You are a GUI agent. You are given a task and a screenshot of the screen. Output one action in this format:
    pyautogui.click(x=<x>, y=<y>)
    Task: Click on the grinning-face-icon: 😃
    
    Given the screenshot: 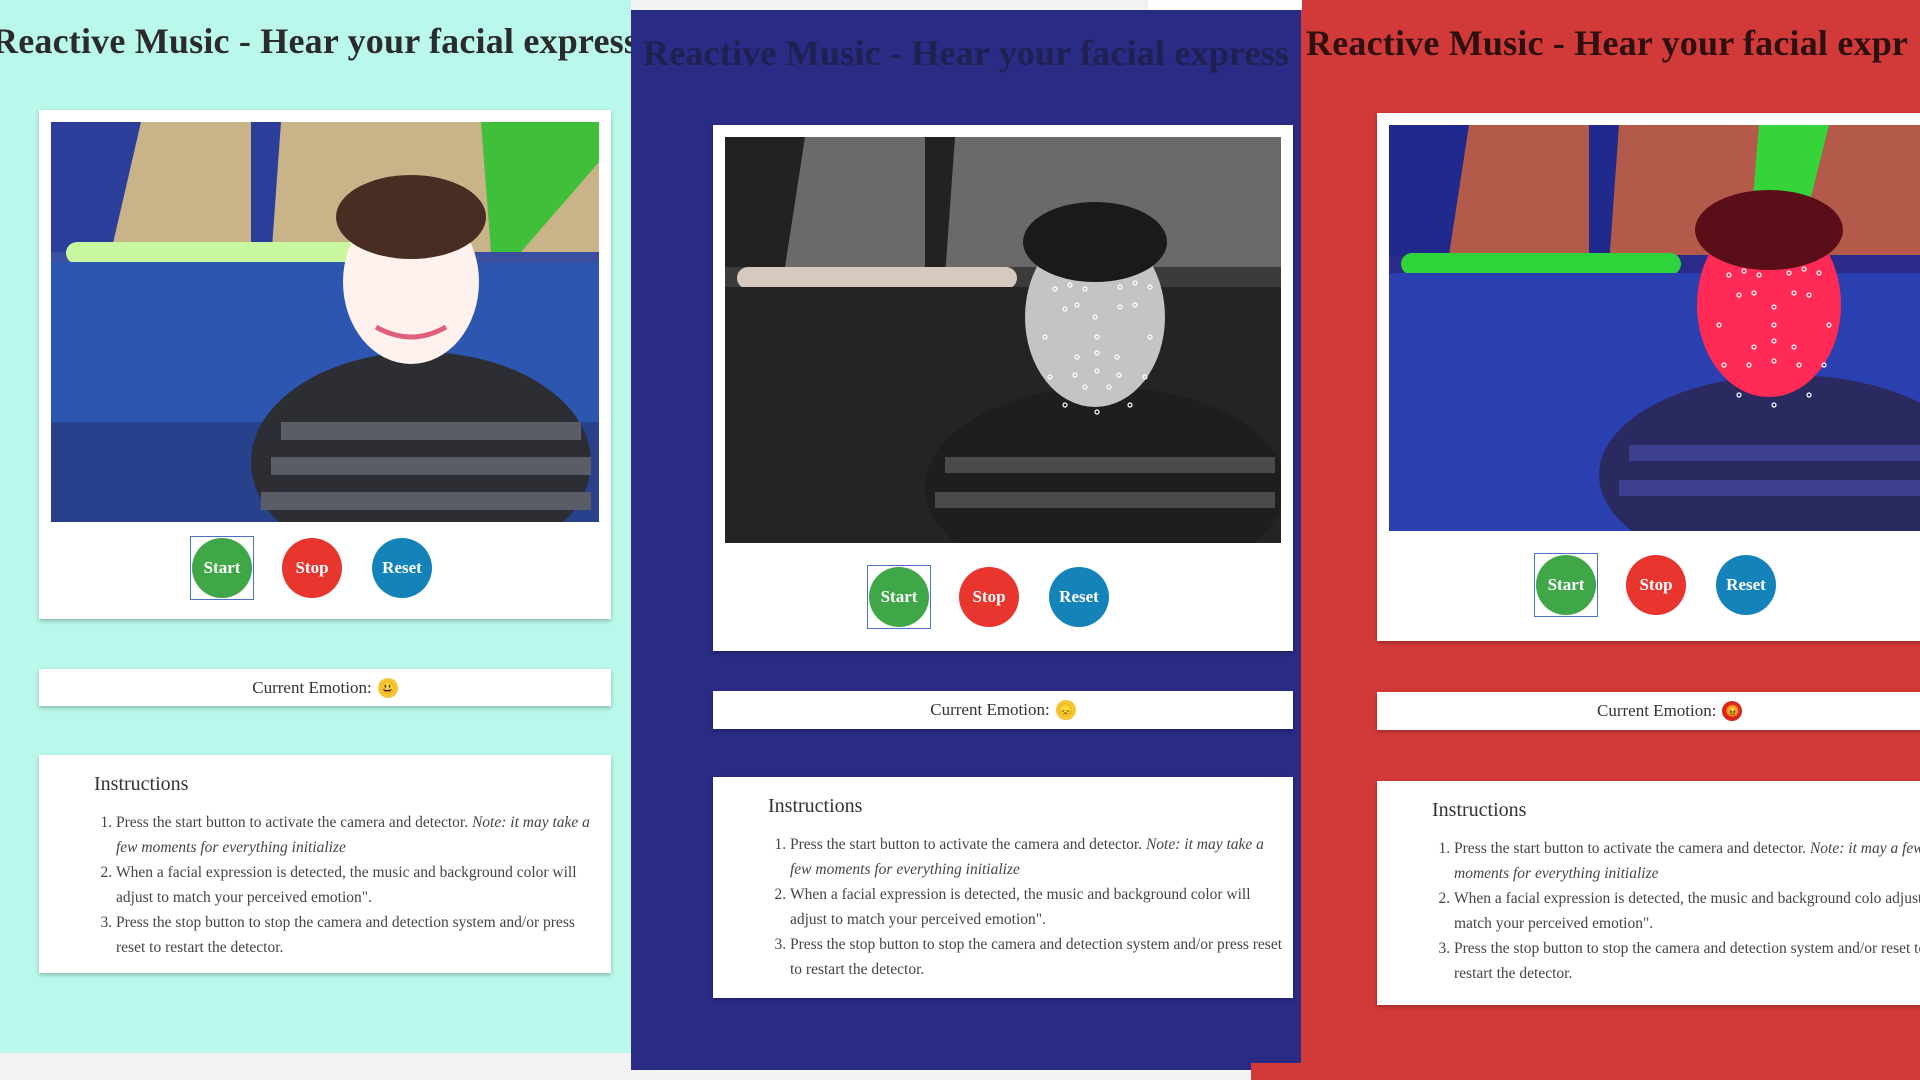 What is the action you would take?
    pyautogui.click(x=387, y=687)
    